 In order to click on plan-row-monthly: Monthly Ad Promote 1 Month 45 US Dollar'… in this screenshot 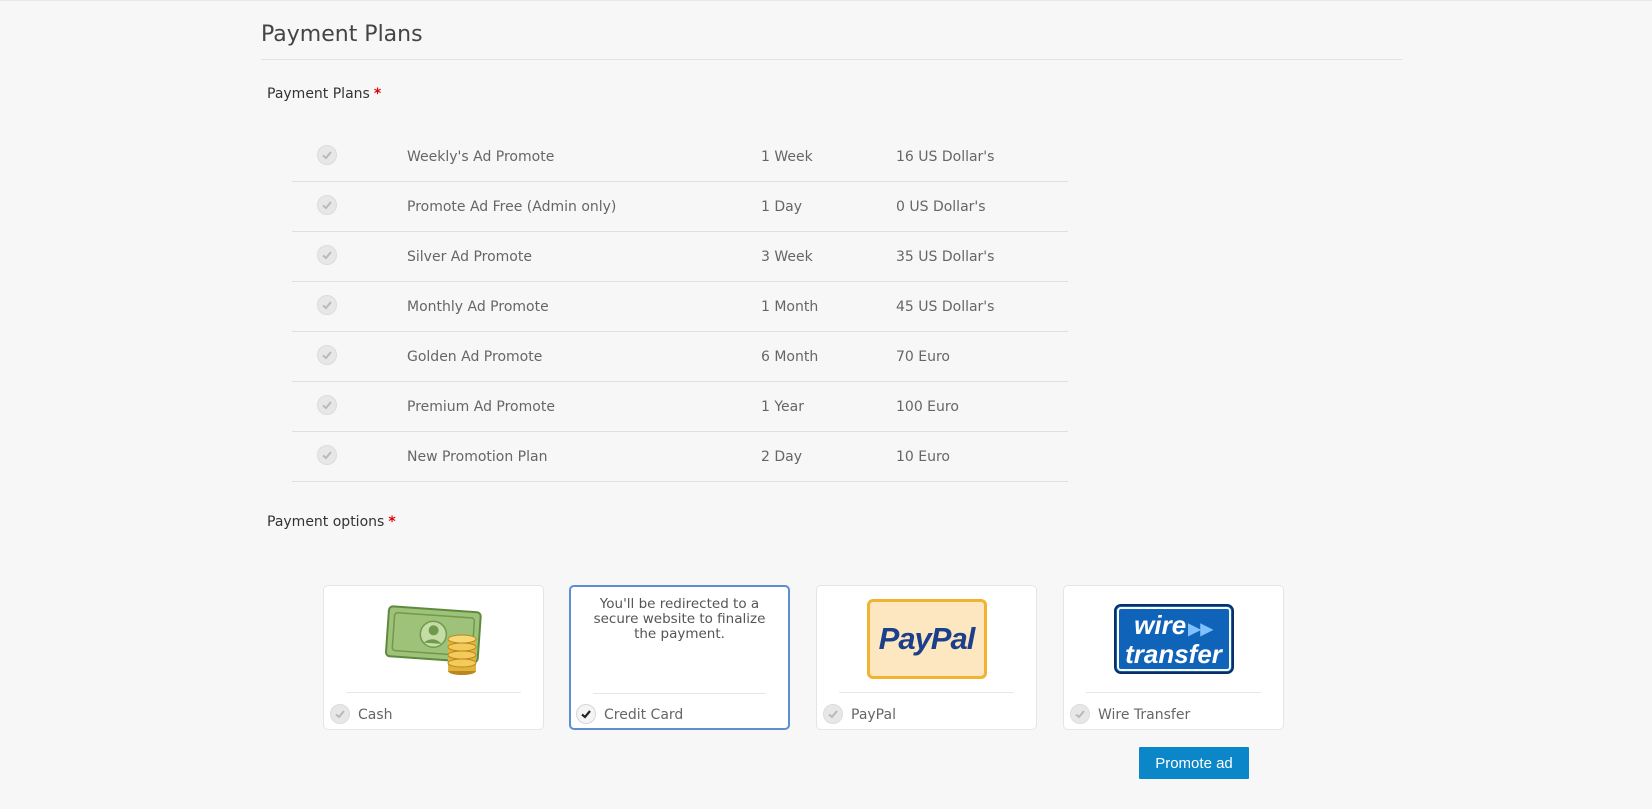, I will do `click(680, 307)`.